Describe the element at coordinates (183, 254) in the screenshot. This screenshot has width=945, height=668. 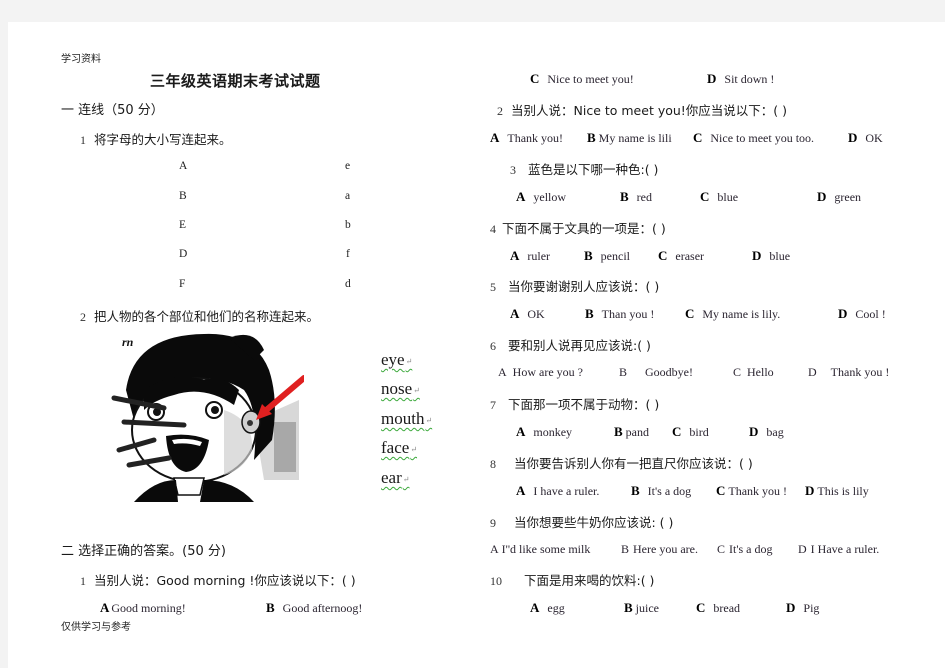
I see `uppercase-letter: D` at that location.